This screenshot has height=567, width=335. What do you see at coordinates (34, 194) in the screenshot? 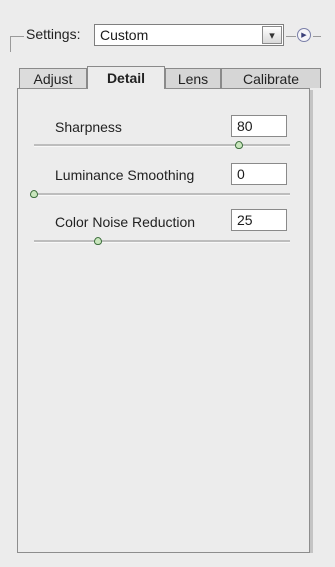
I see `luminance-smoothing-slider-thumb` at bounding box center [34, 194].